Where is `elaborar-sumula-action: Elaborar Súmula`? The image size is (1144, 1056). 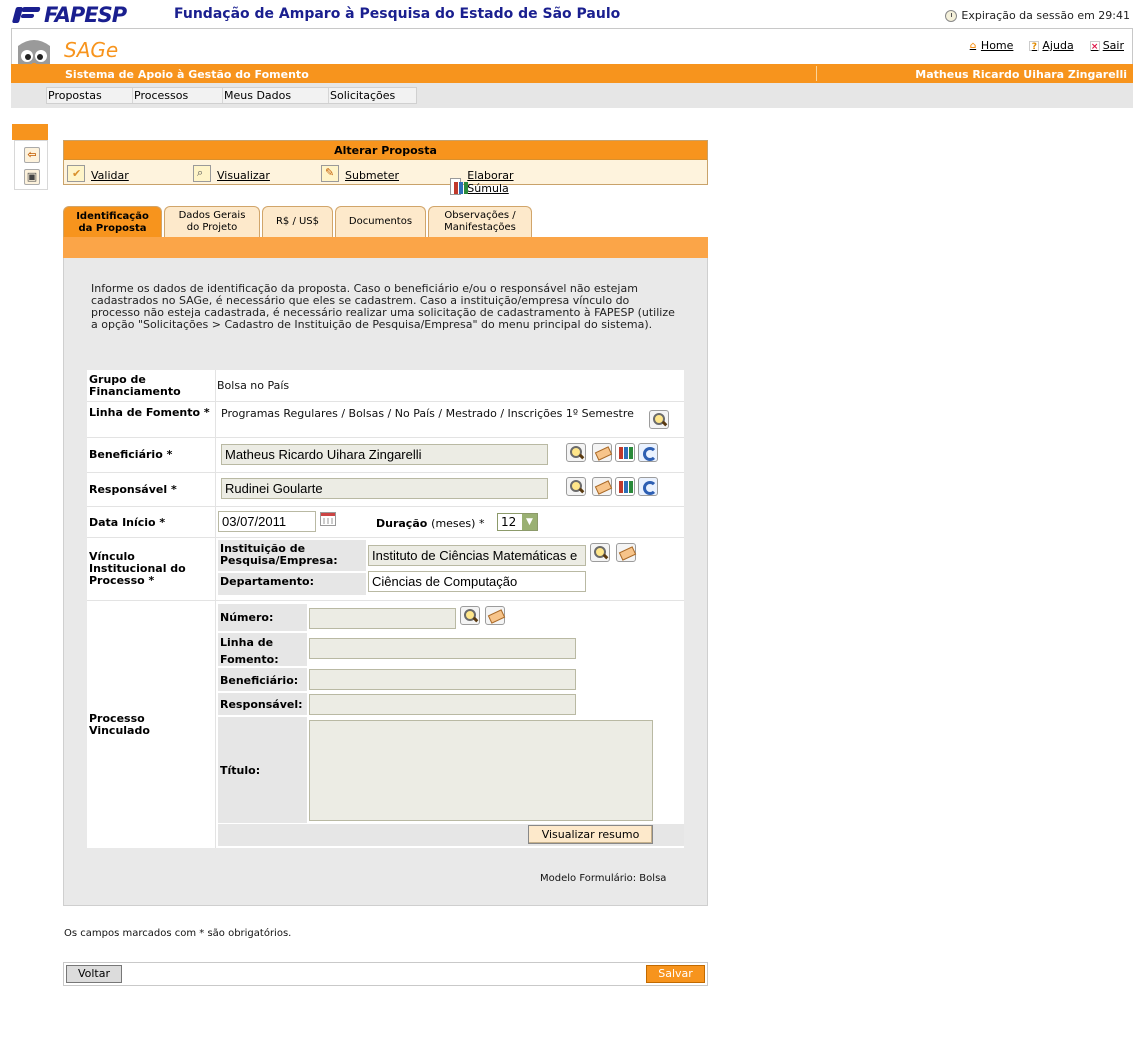
elaborar-sumula-action: Elaborar Súmula is located at coordinates (485, 179).